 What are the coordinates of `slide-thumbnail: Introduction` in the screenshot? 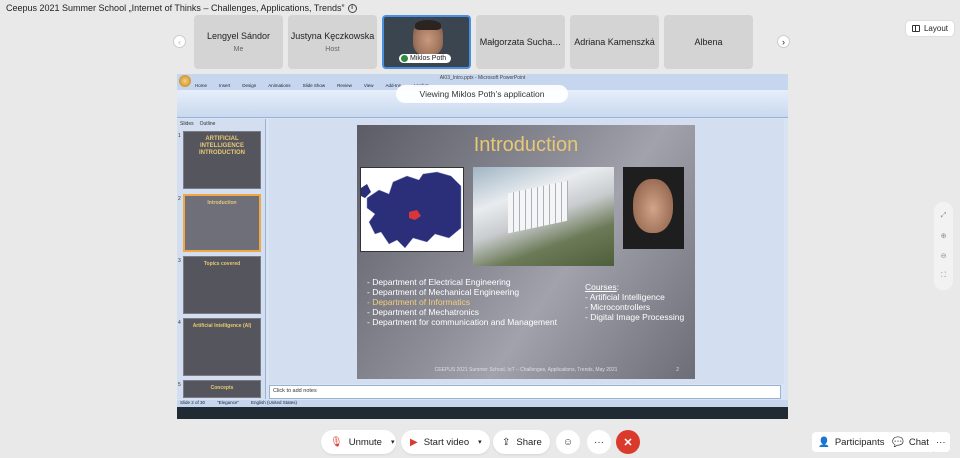 It's located at (222, 223).